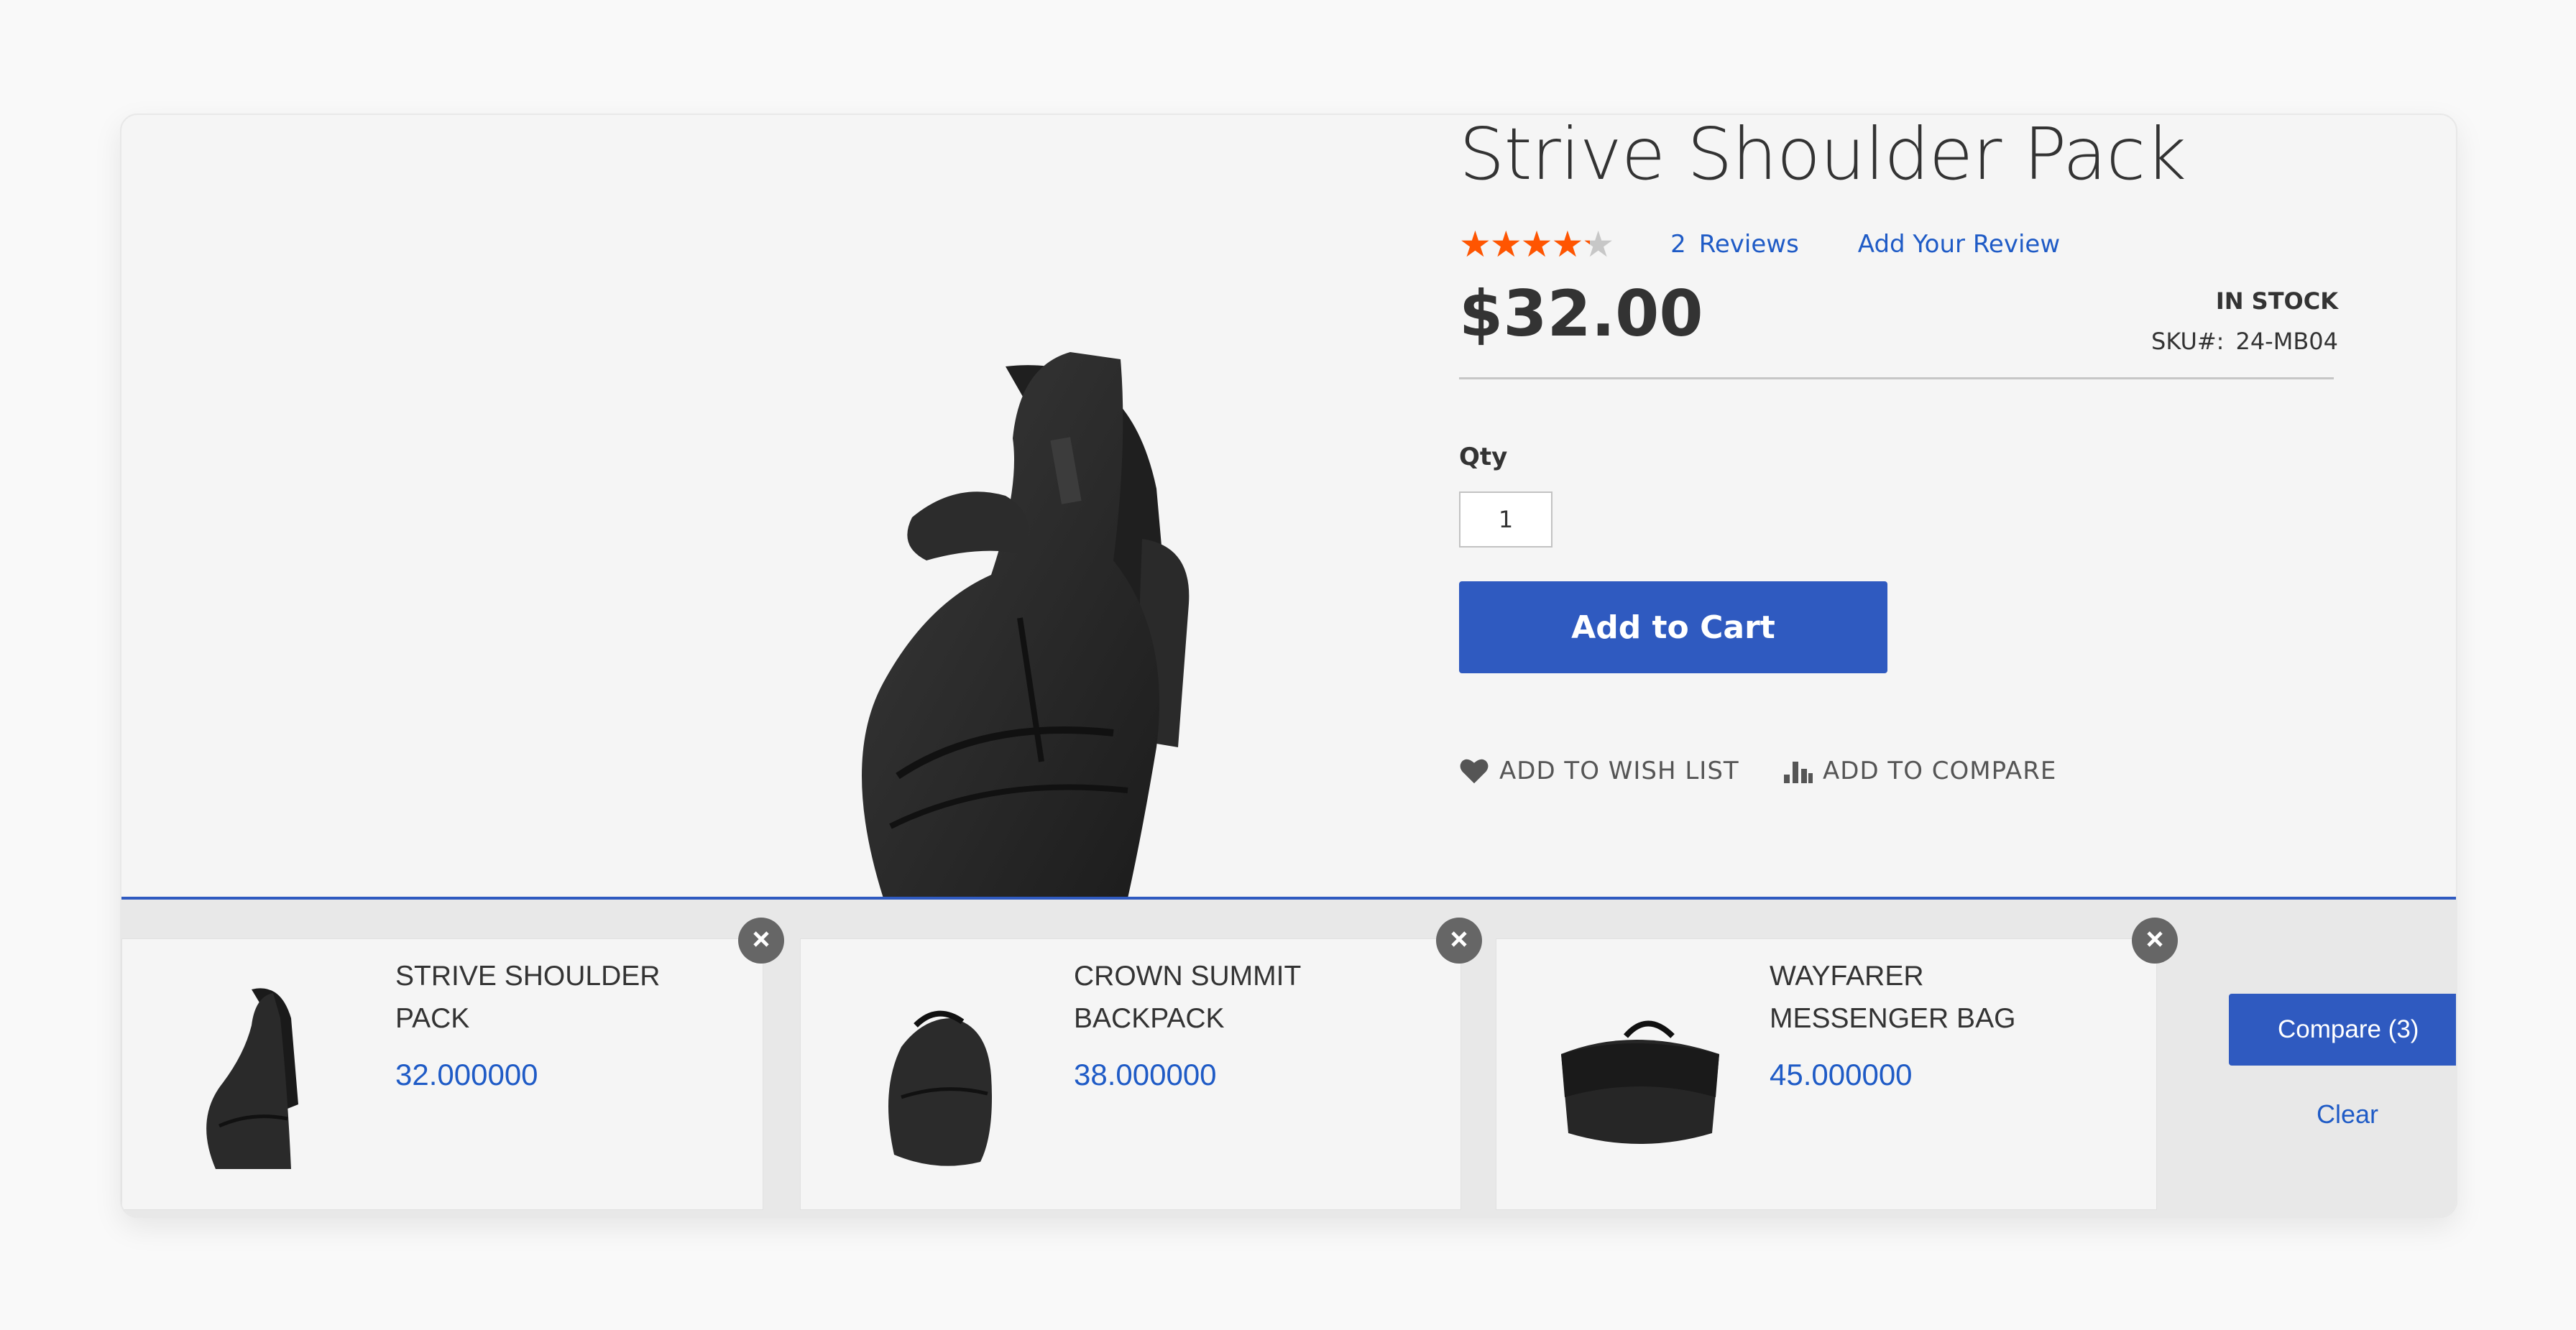 Image resolution: width=2576 pixels, height=1330 pixels. Describe the element at coordinates (1619, 771) in the screenshot. I see `wishlist-label: ADD TO WISH LIST` at that location.